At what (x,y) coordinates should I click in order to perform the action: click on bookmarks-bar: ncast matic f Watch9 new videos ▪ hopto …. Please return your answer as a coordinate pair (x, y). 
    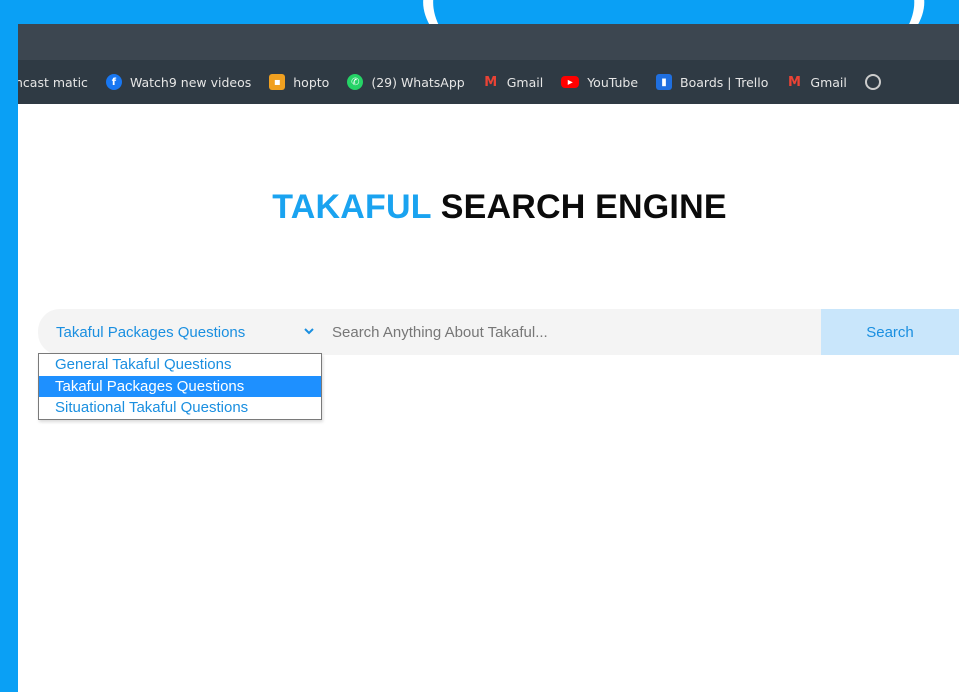
    Looking at the image, I should click on (488, 82).